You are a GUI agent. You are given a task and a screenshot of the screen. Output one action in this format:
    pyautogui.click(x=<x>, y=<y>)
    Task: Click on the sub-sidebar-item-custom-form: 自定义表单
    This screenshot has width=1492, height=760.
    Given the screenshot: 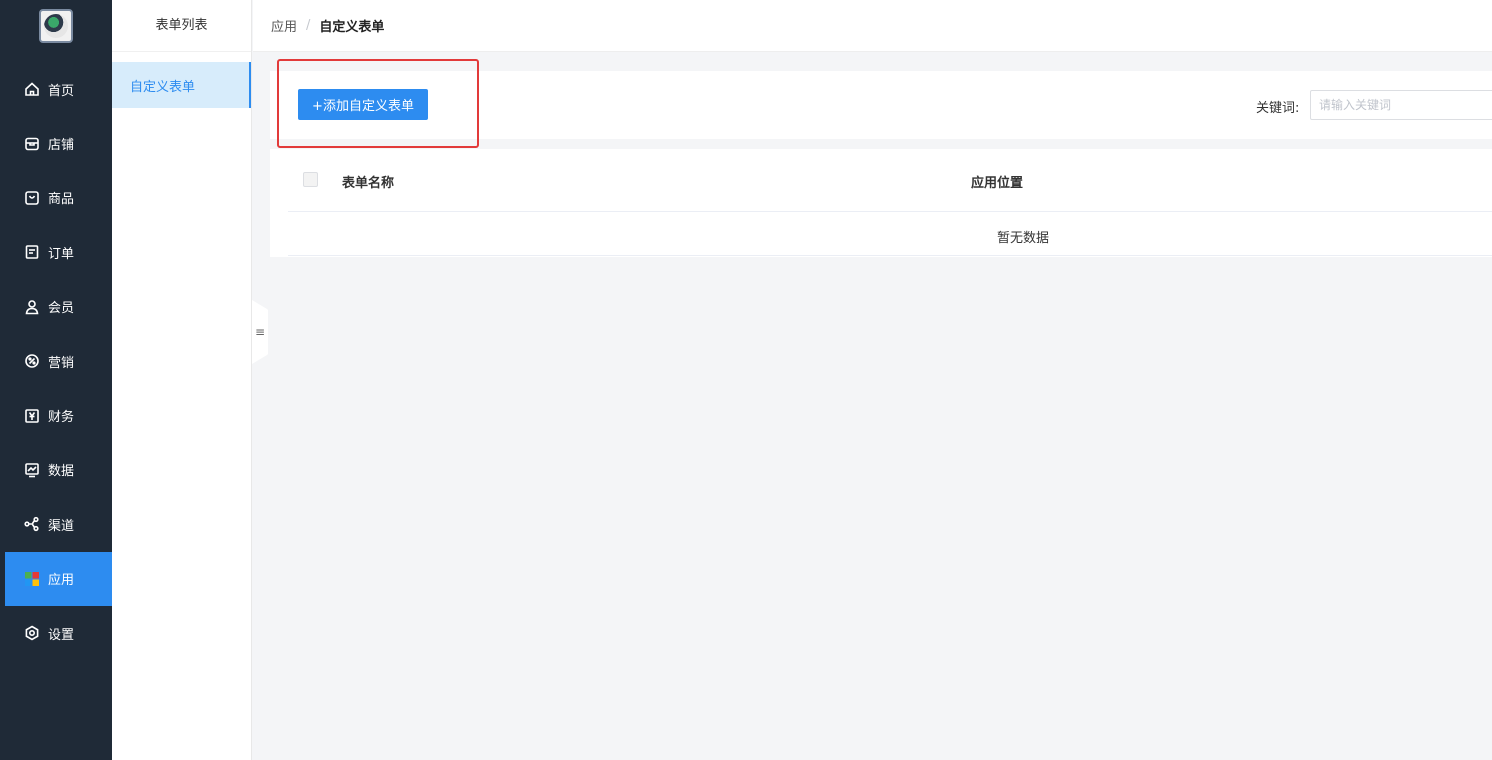 What is the action you would take?
    pyautogui.click(x=181, y=85)
    